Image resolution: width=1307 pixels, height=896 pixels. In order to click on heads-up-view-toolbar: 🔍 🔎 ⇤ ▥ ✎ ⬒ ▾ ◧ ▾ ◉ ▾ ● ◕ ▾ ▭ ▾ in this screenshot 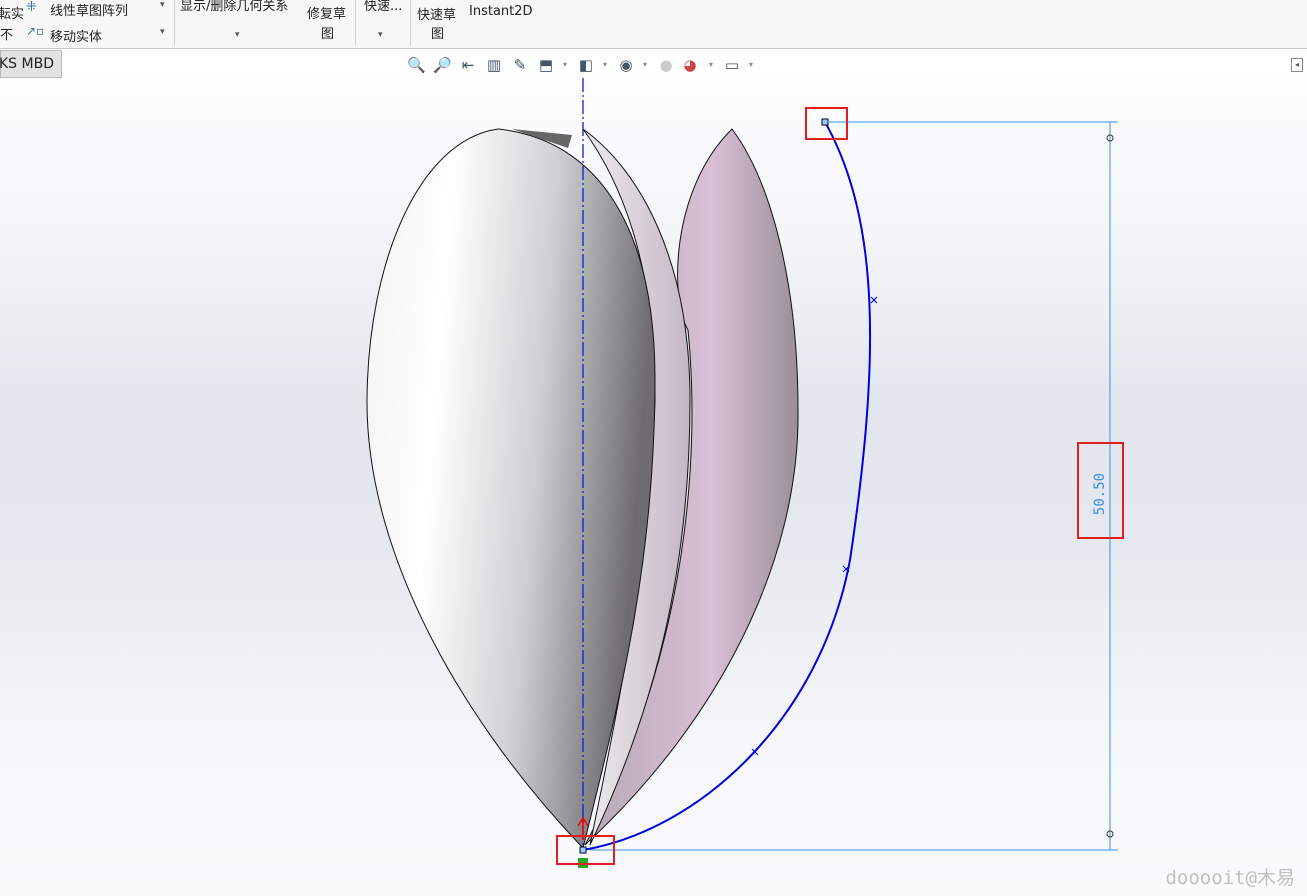, I will do `click(580, 65)`.